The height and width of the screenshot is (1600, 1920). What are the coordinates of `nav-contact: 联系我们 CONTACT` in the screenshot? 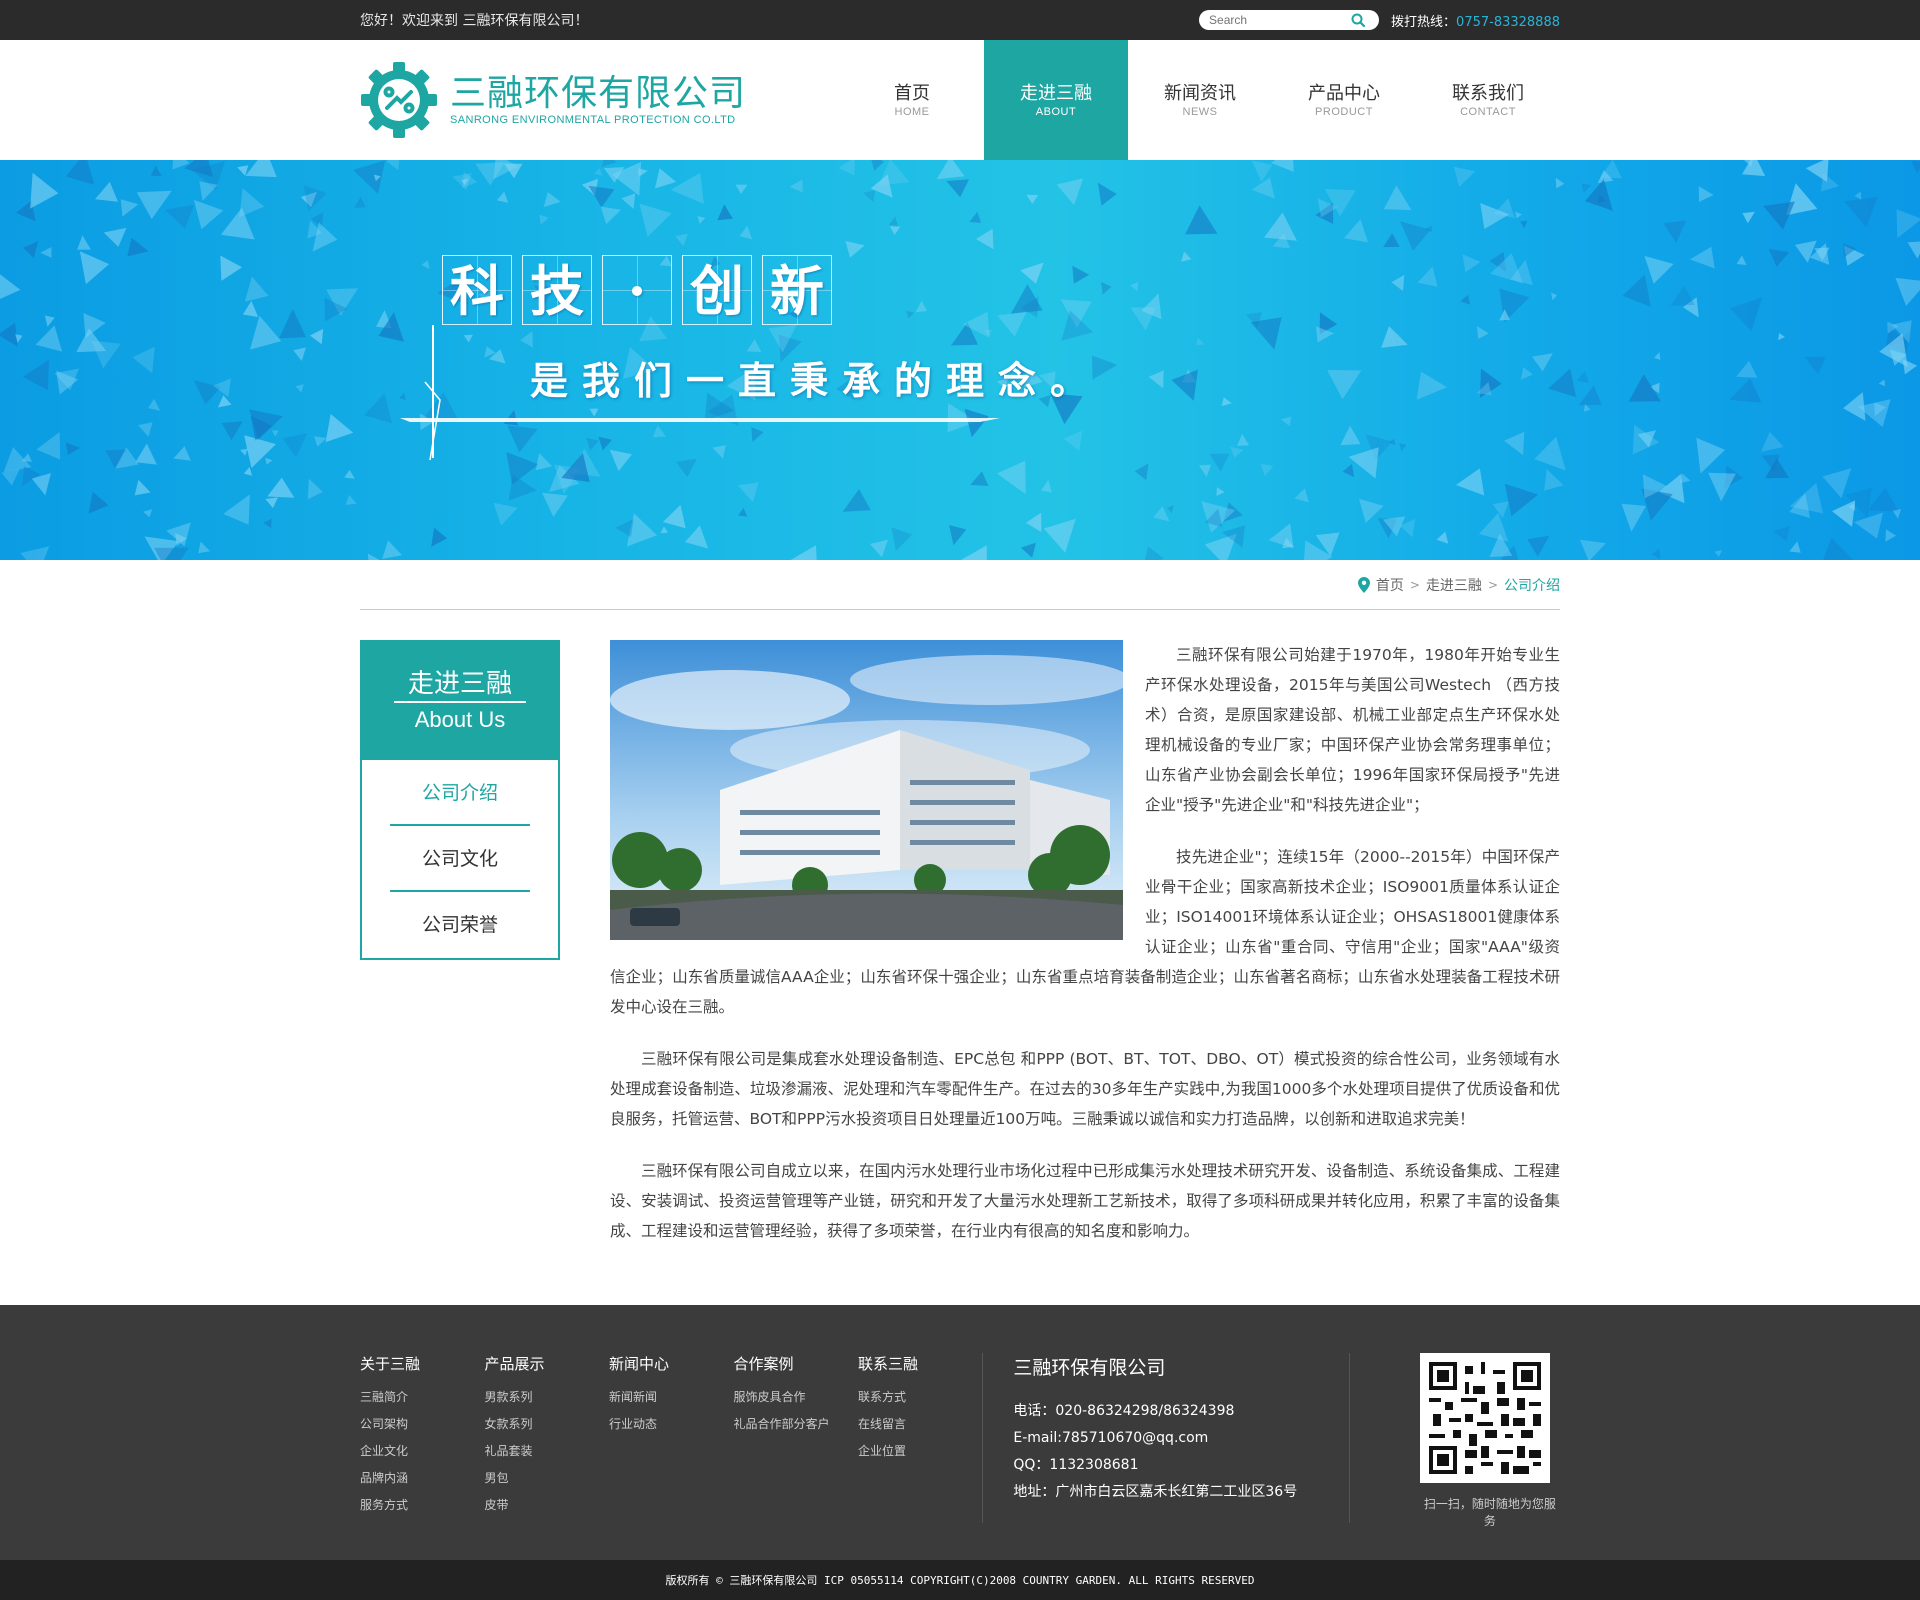 It's located at (1488, 100).